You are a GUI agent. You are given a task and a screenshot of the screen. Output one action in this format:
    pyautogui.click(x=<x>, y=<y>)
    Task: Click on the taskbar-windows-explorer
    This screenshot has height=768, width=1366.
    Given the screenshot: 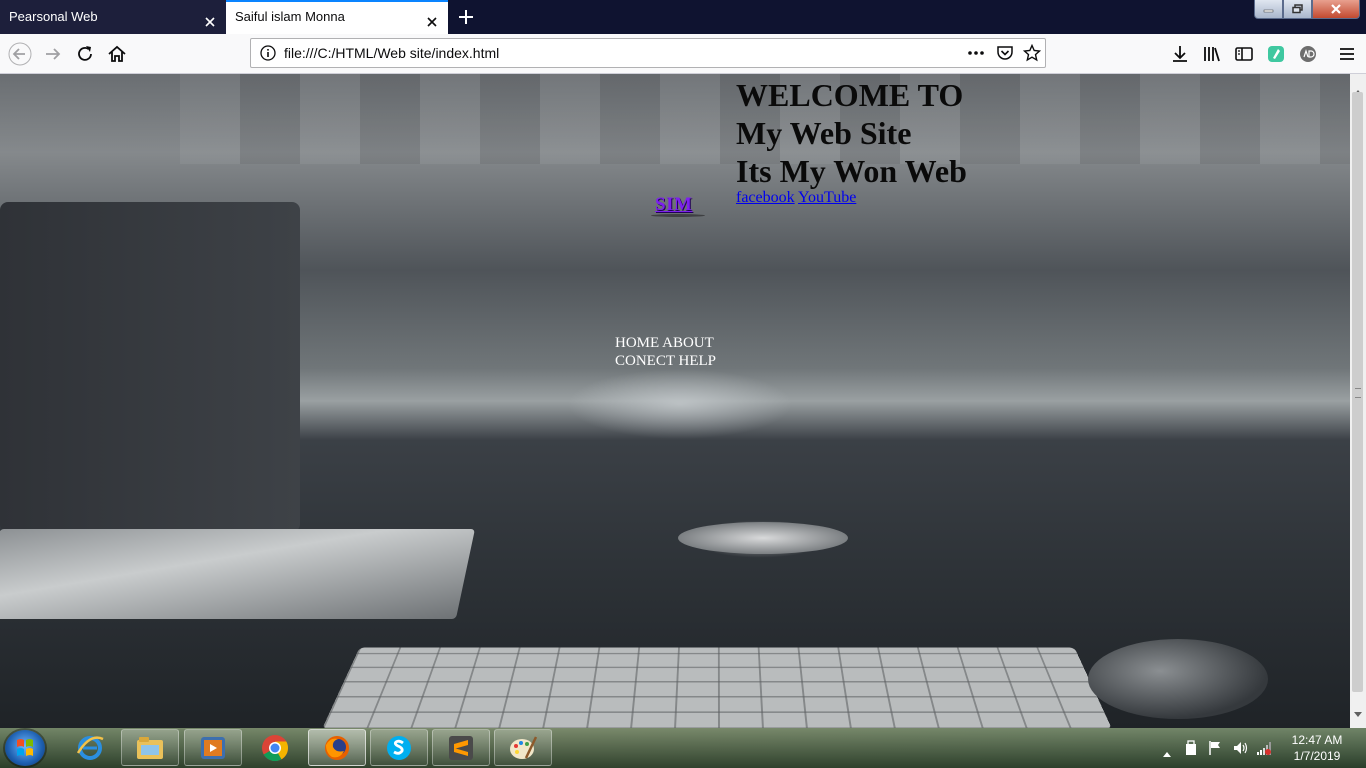 What is the action you would take?
    pyautogui.click(x=150, y=747)
    